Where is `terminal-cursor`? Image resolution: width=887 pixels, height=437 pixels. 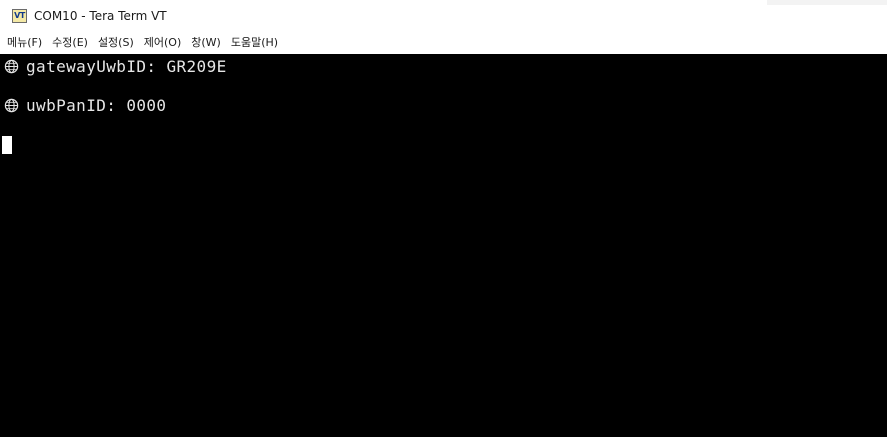
terminal-cursor is located at coordinates (7, 145).